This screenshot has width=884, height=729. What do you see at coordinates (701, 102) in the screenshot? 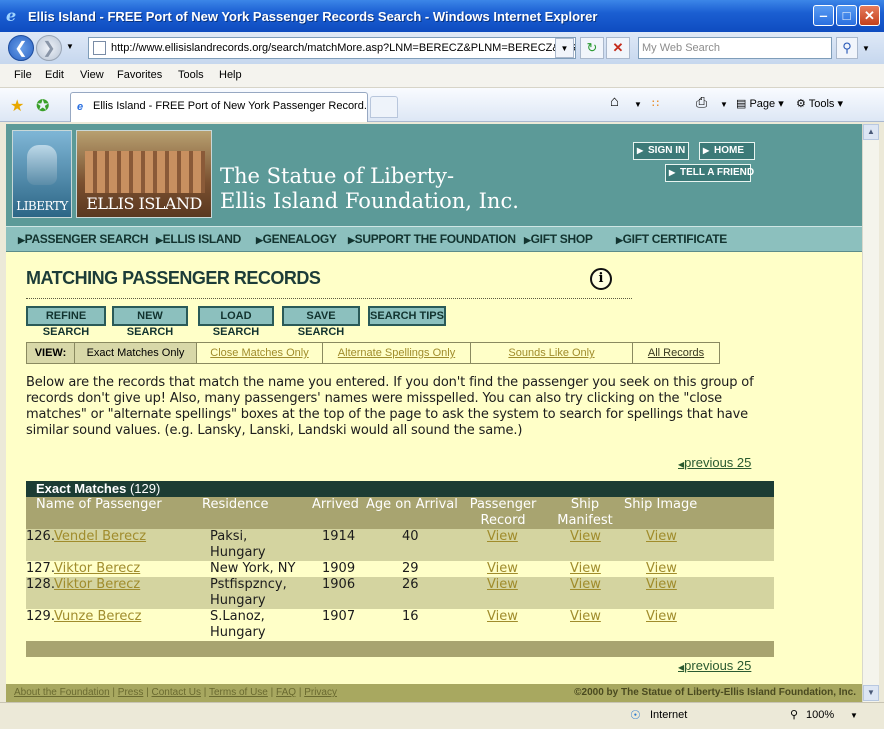
I see `print-icon: ⎙` at bounding box center [701, 102].